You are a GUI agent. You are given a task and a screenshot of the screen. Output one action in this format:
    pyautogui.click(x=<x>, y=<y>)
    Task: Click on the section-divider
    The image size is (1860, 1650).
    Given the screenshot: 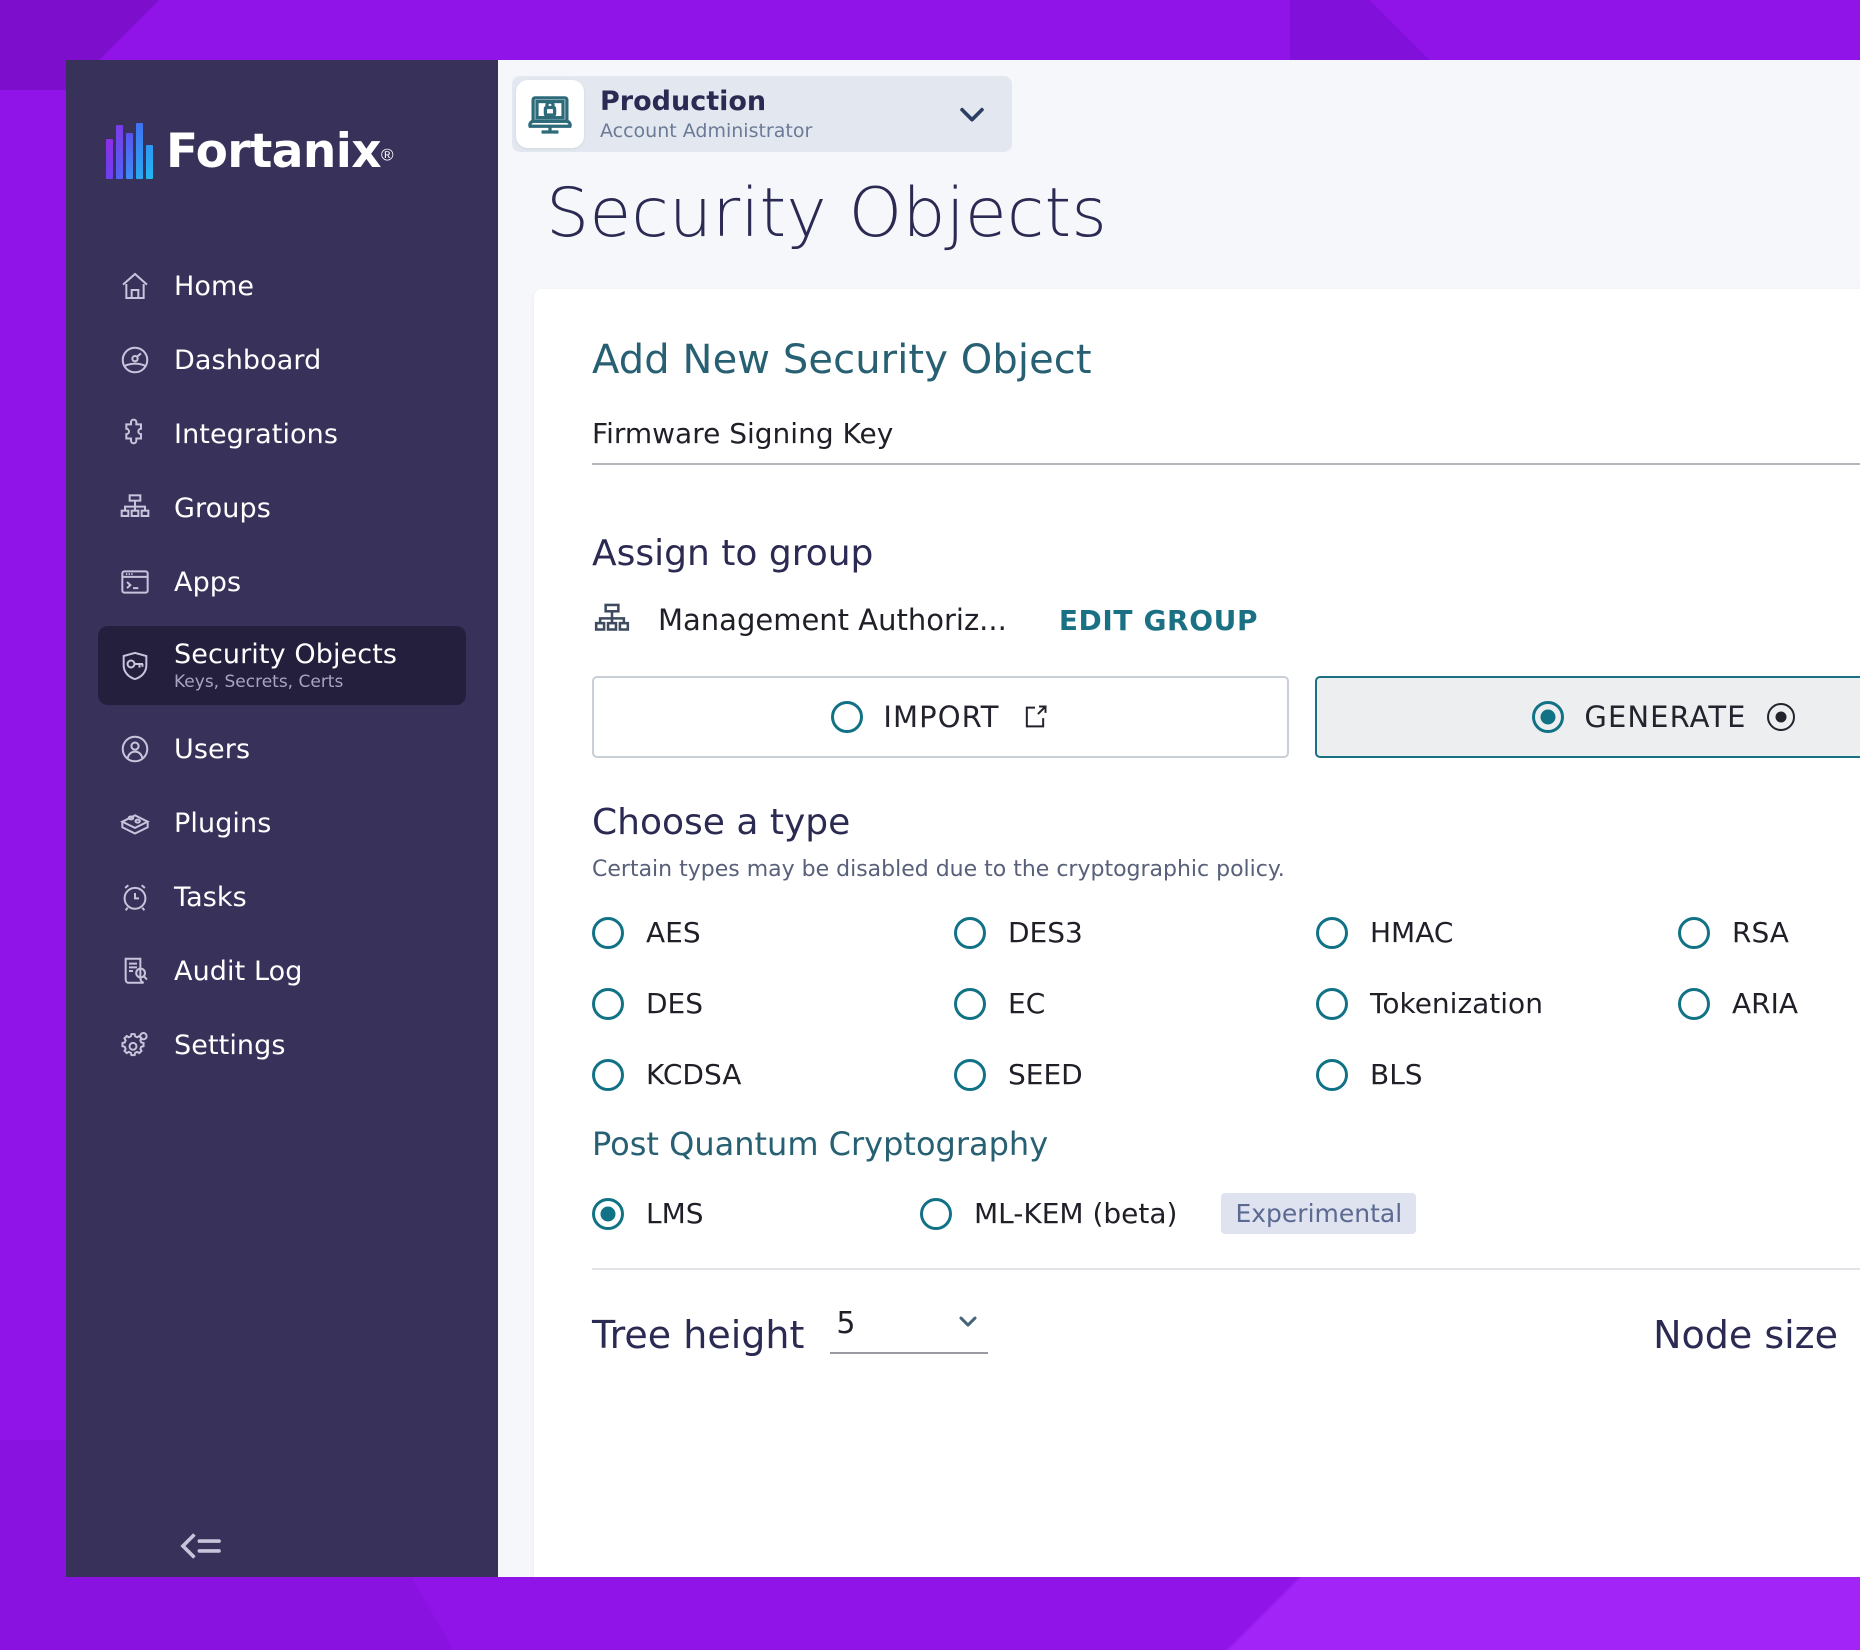 What is the action you would take?
    pyautogui.click(x=1226, y=1269)
    